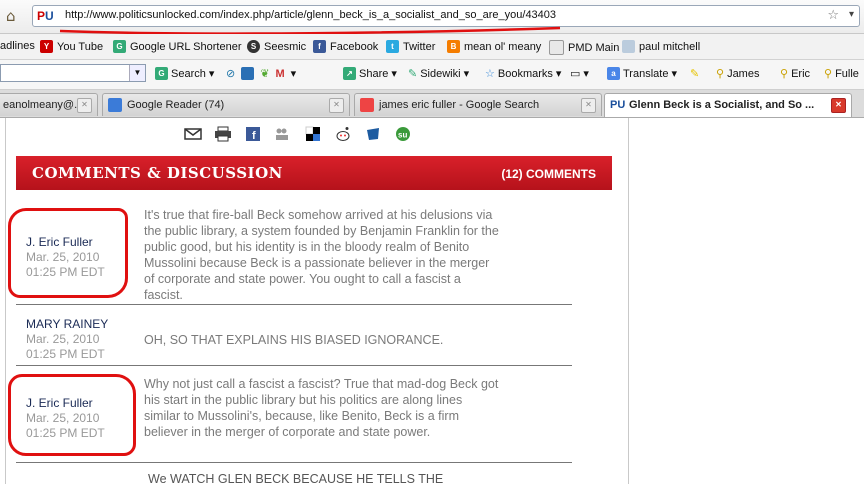 Image resolution: width=864 pixels, height=487 pixels. I want to click on comment-author: MARY RAINEY, so click(67, 324).